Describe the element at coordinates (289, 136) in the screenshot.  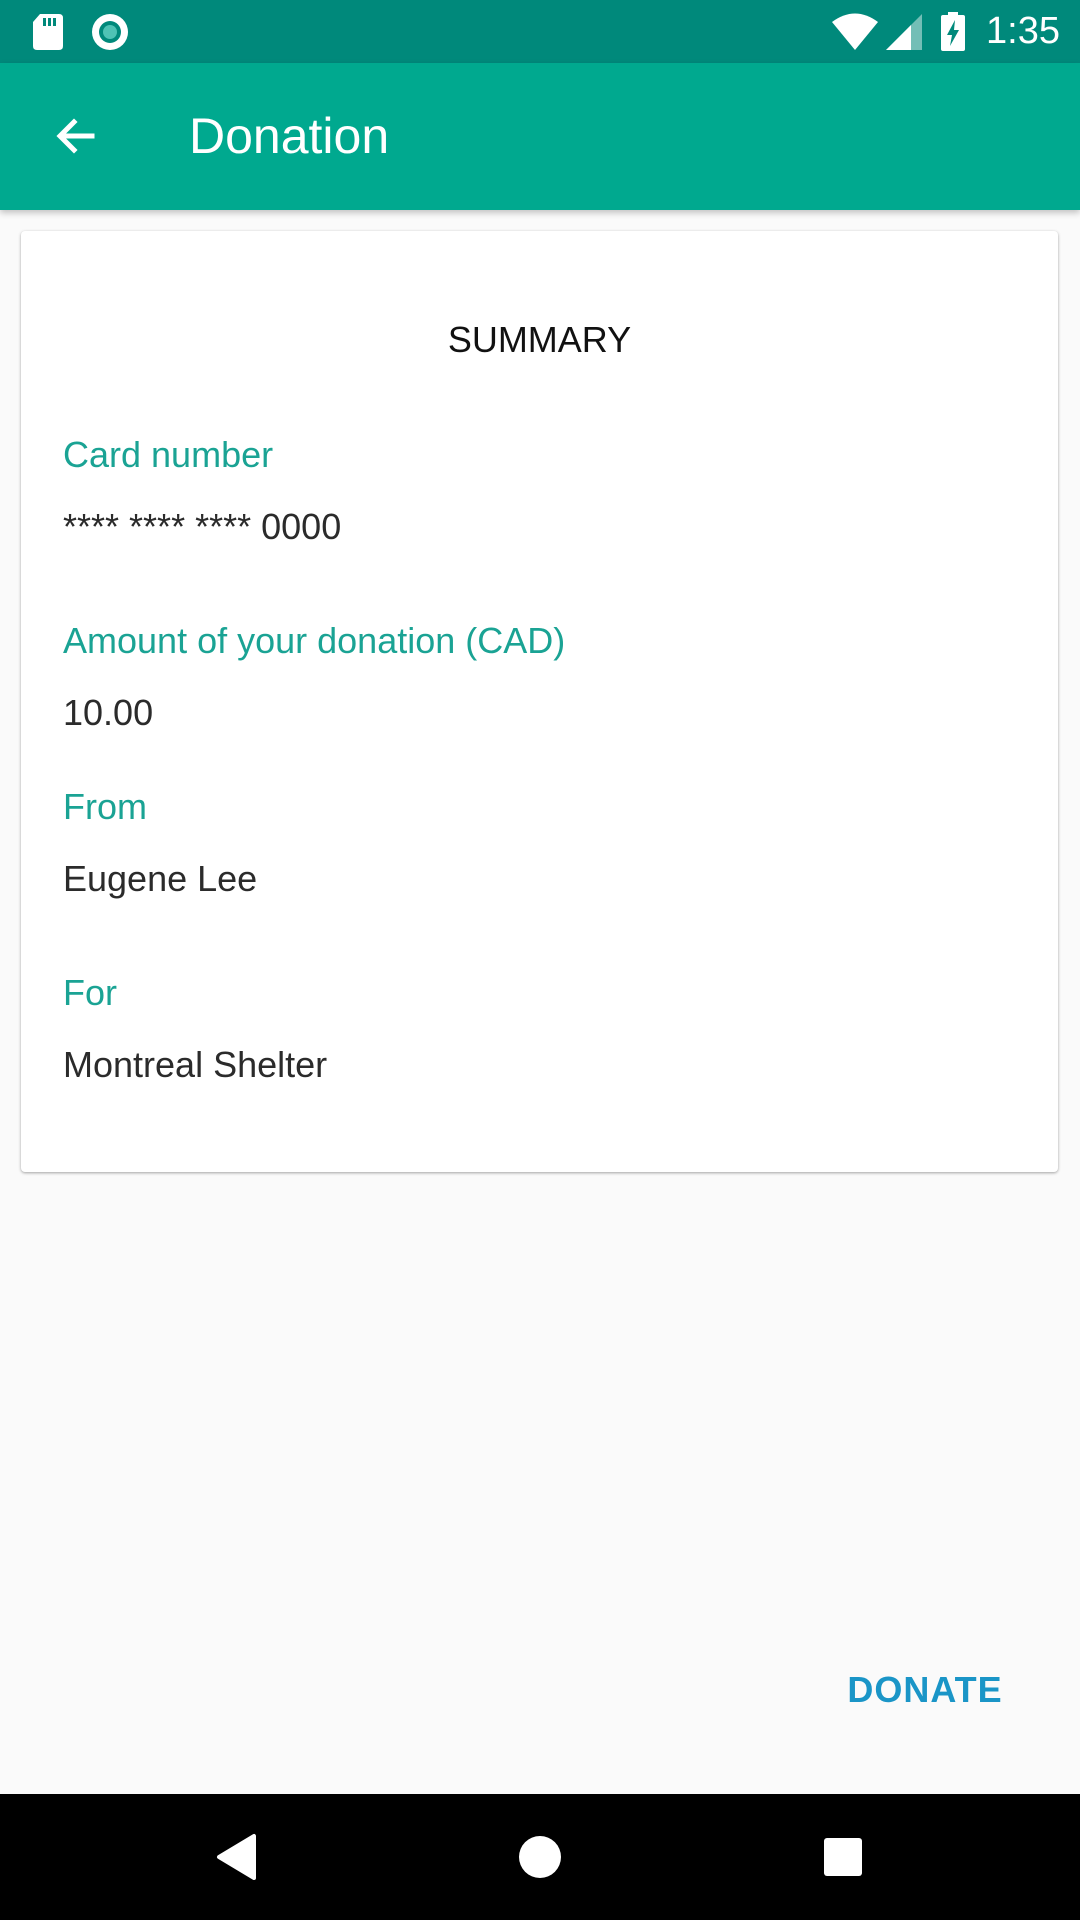
I see `page-title: Donation` at that location.